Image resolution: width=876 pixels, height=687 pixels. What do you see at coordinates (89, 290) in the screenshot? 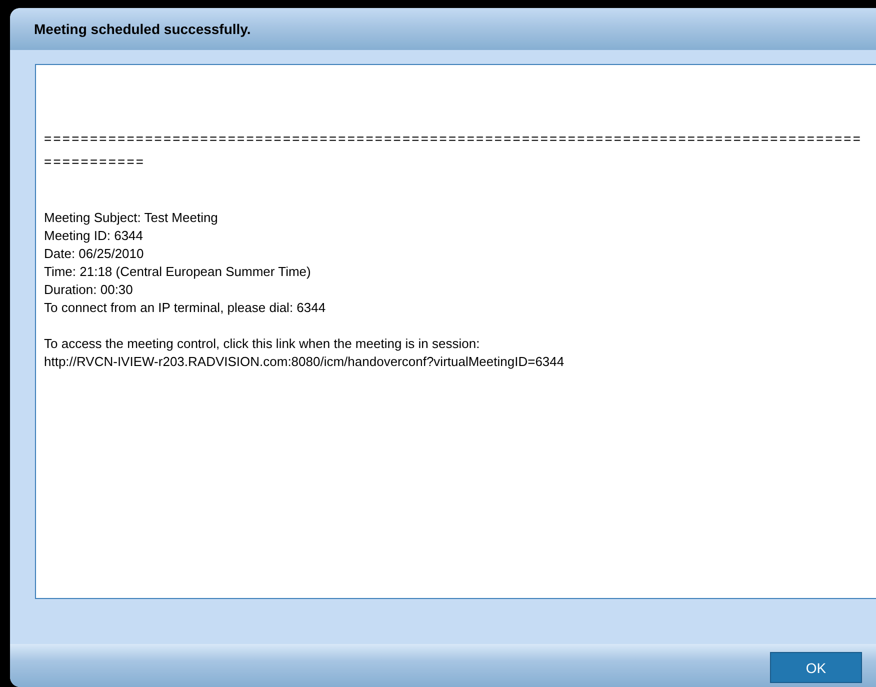
I see `message-line: Duration: 00:30` at bounding box center [89, 290].